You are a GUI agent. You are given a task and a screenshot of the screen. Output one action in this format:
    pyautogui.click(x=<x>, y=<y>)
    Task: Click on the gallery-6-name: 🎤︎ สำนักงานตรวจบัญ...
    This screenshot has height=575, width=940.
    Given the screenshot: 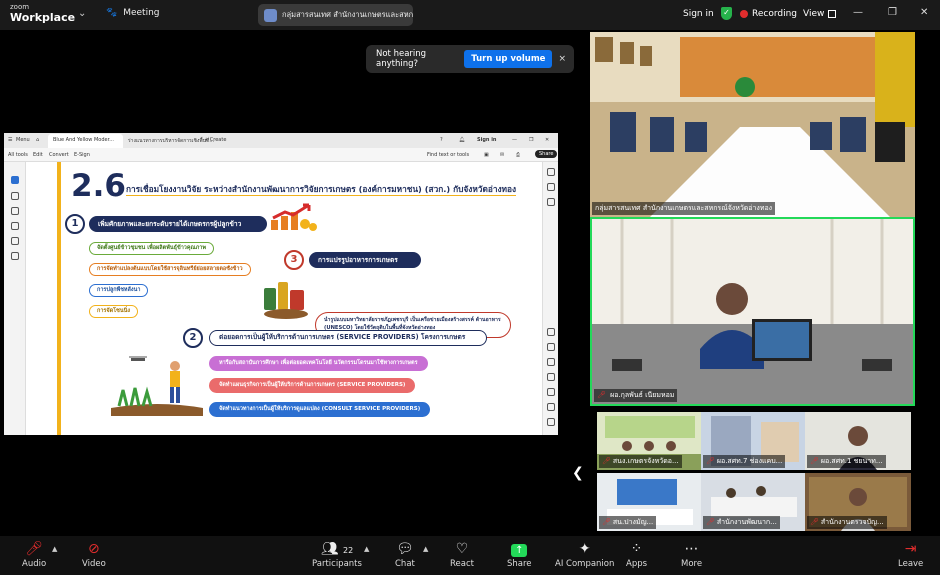 What is the action you would take?
    pyautogui.click(x=847, y=522)
    